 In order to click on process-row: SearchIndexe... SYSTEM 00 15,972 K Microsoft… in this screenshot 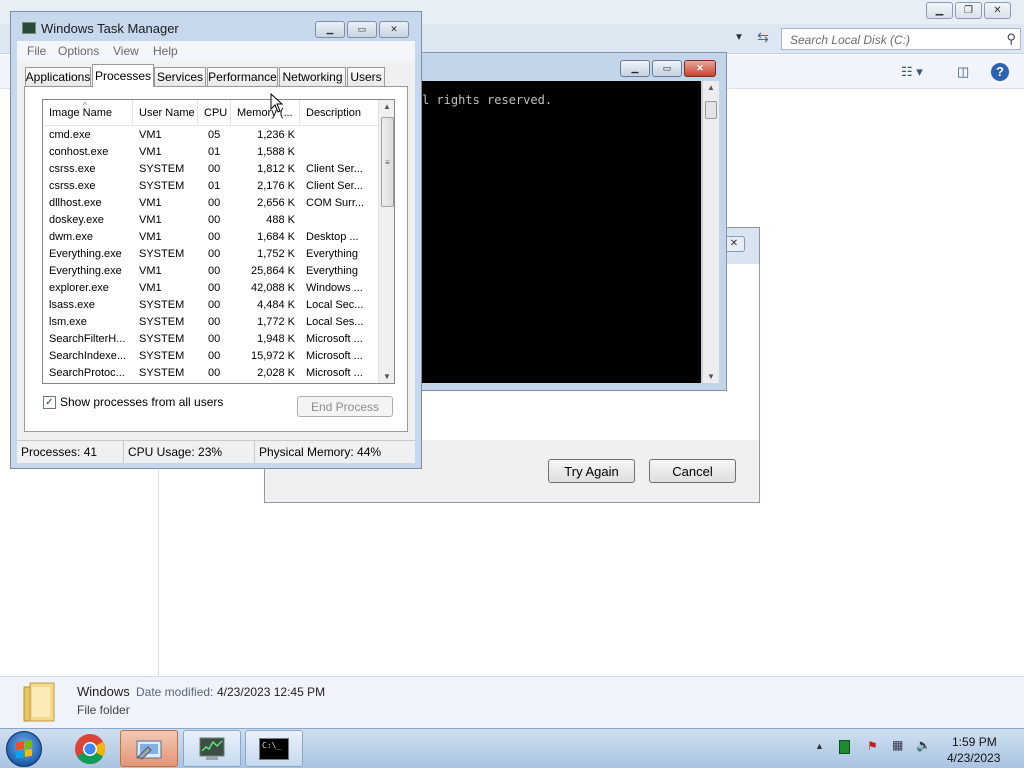, I will do `click(210, 356)`.